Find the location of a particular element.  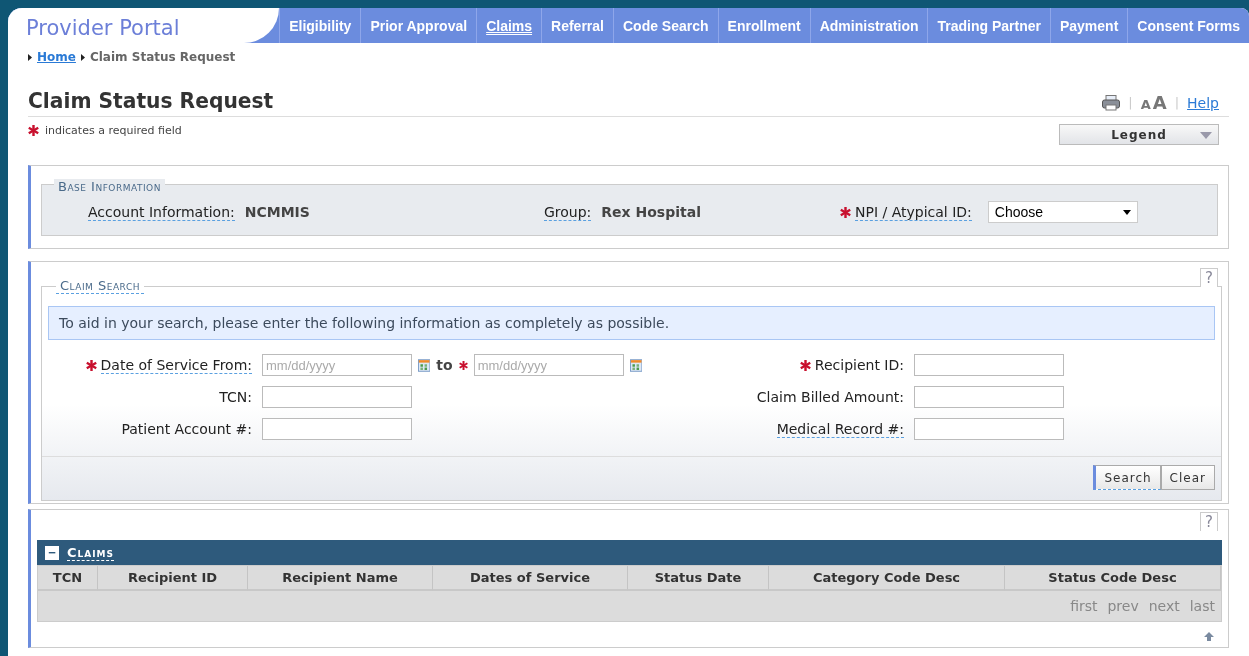

info-message: To aid in your search, please enter the following information as completely as possible. is located at coordinates (631, 323).